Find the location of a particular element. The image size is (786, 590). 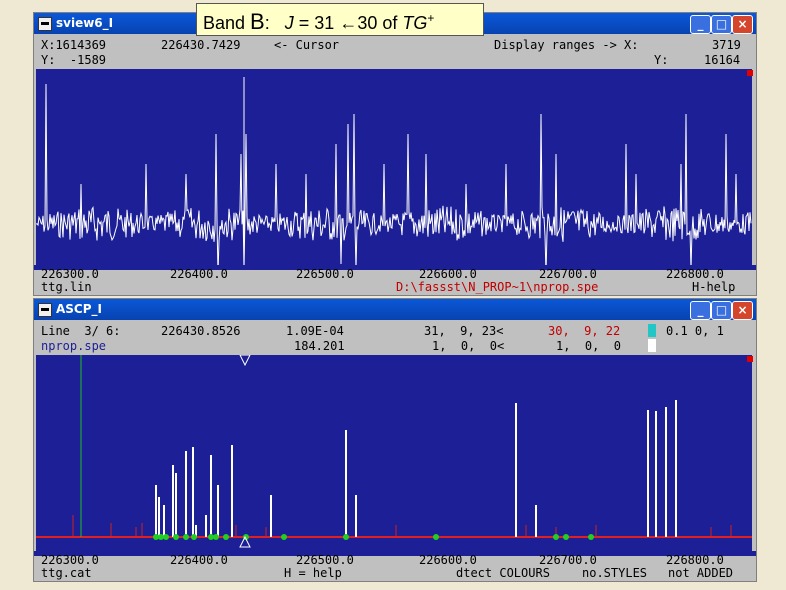

colours-option: dtect COLOURS is located at coordinates (503, 573).